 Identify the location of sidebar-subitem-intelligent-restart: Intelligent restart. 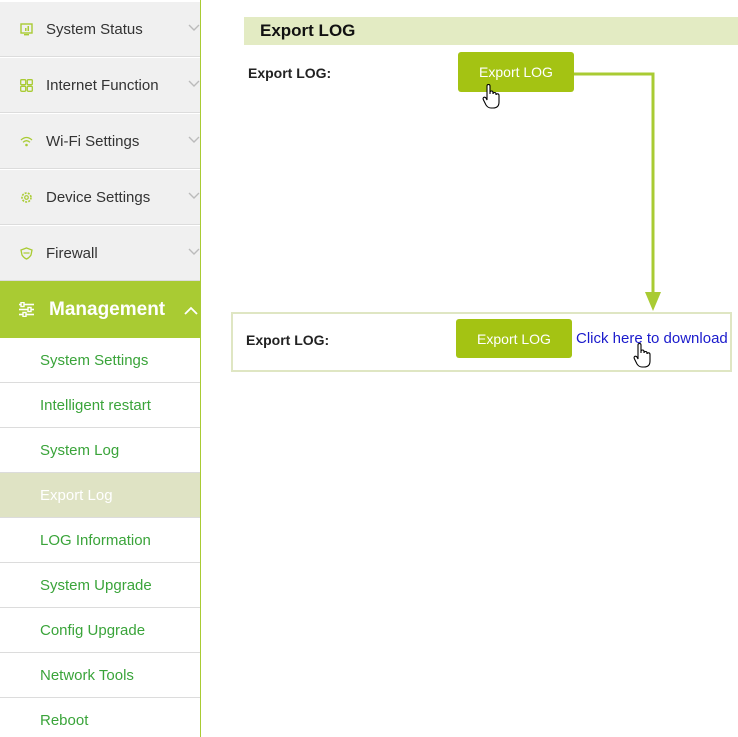
(100, 405).